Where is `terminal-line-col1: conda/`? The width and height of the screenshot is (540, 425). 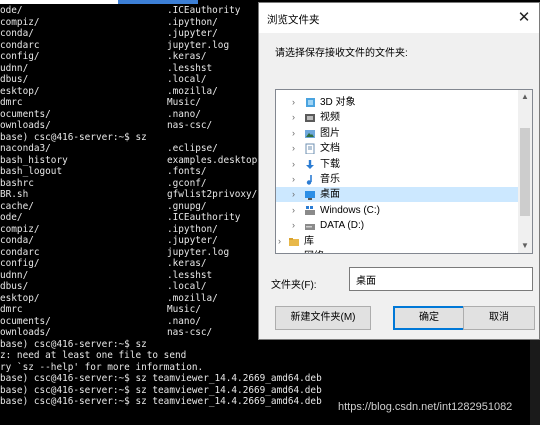 terminal-line-col1: conda/ is located at coordinates (17, 240).